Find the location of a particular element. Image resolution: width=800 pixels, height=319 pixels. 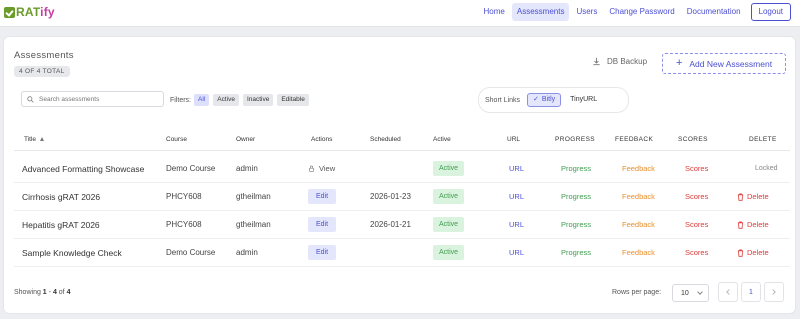

prev-page-button is located at coordinates (728, 292).